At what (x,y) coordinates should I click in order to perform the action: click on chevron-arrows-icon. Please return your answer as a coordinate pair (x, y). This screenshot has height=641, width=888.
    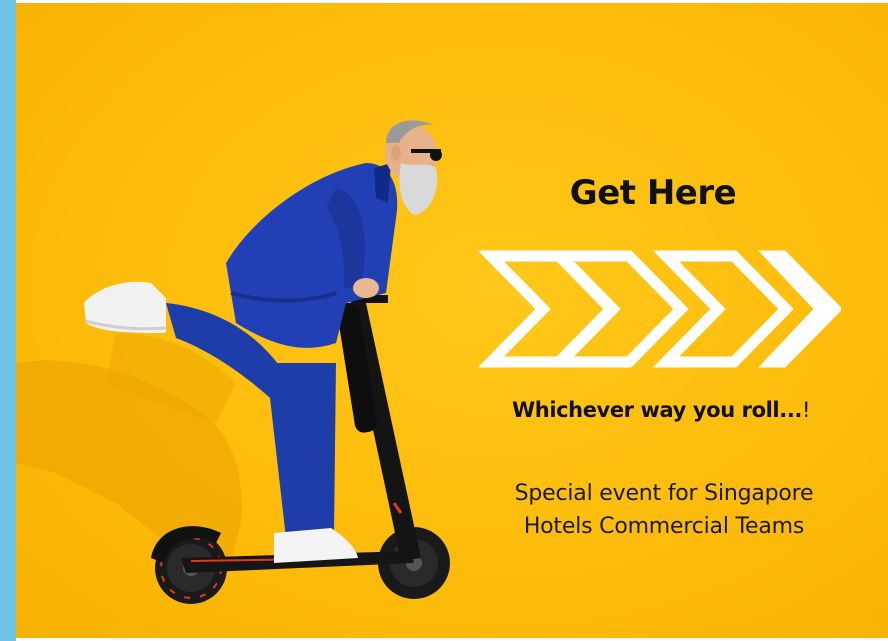
    Looking at the image, I should click on (659, 309).